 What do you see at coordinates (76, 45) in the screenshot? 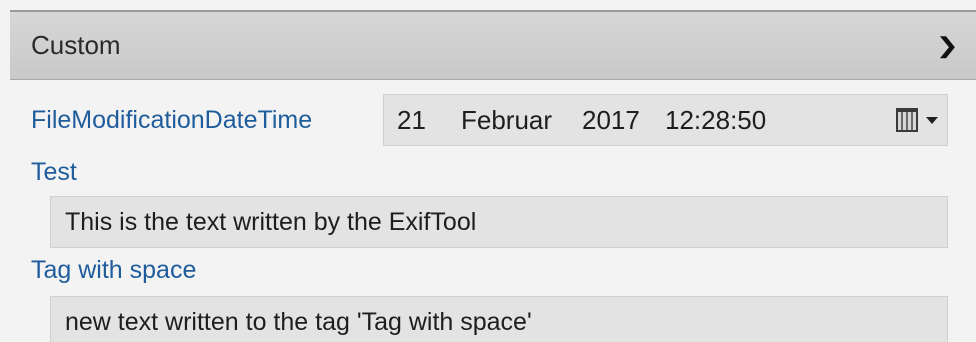
I see `section-title: Custom` at bounding box center [76, 45].